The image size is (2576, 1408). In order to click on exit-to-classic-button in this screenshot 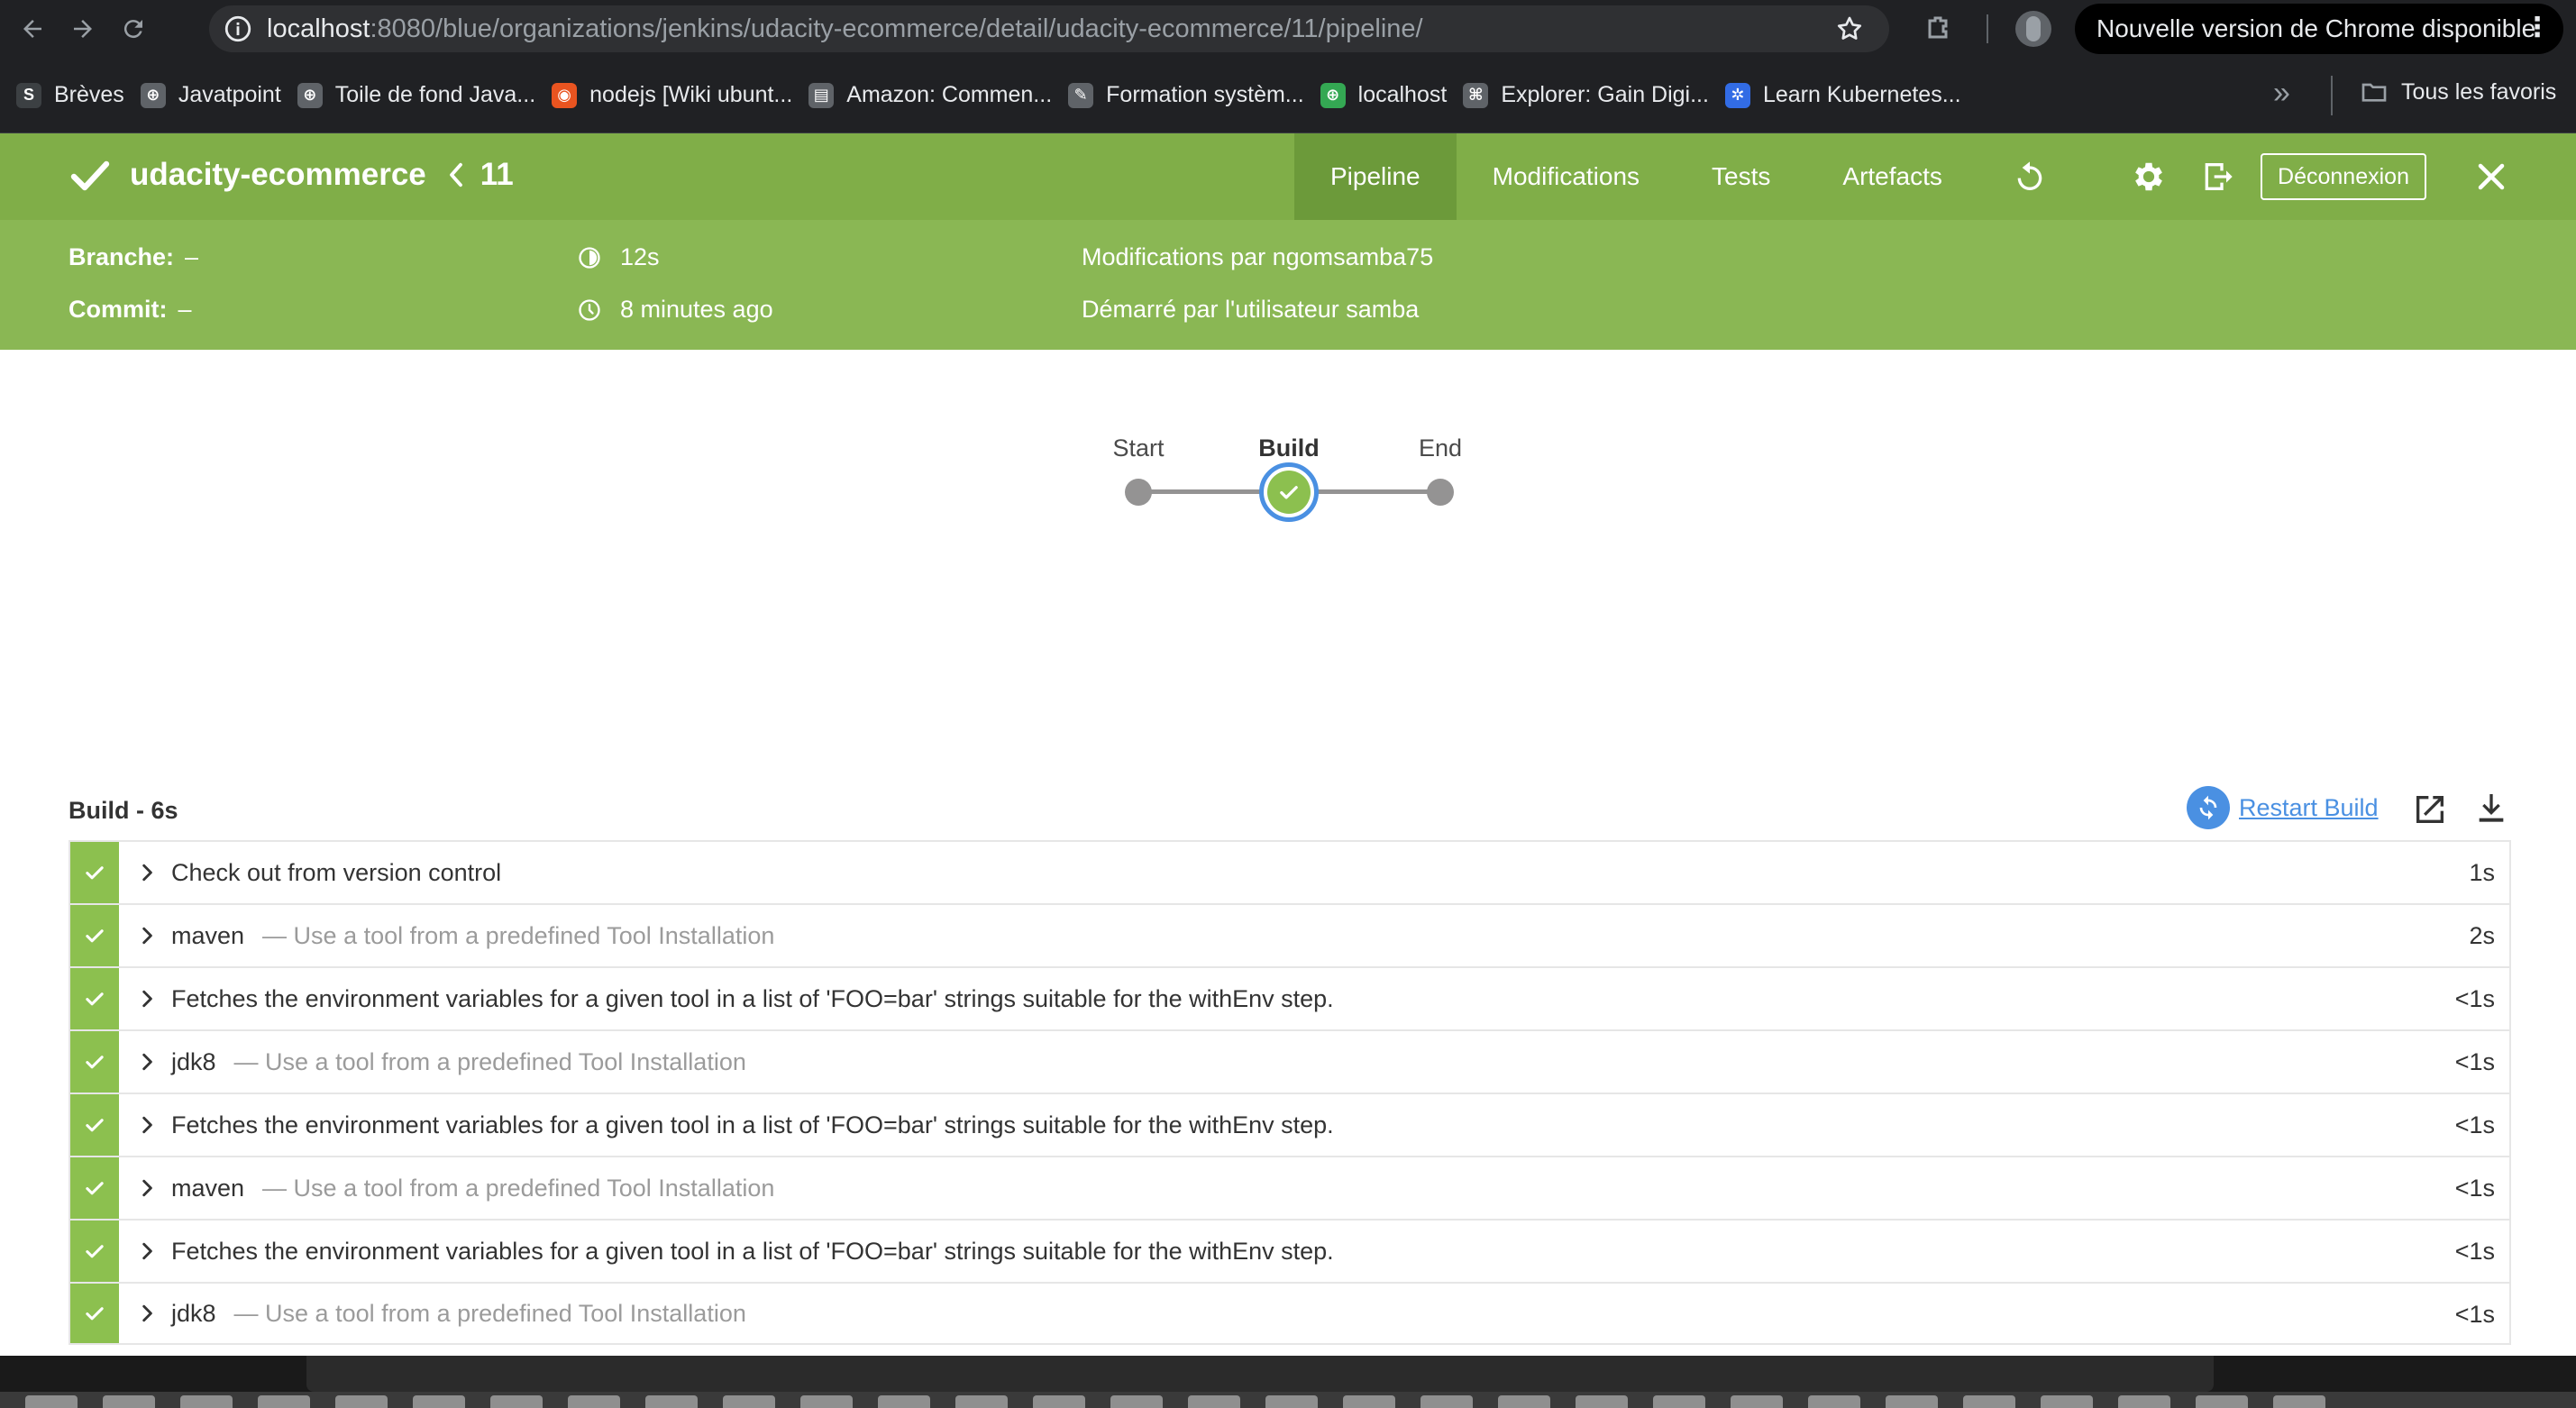, I will do `click(2217, 176)`.